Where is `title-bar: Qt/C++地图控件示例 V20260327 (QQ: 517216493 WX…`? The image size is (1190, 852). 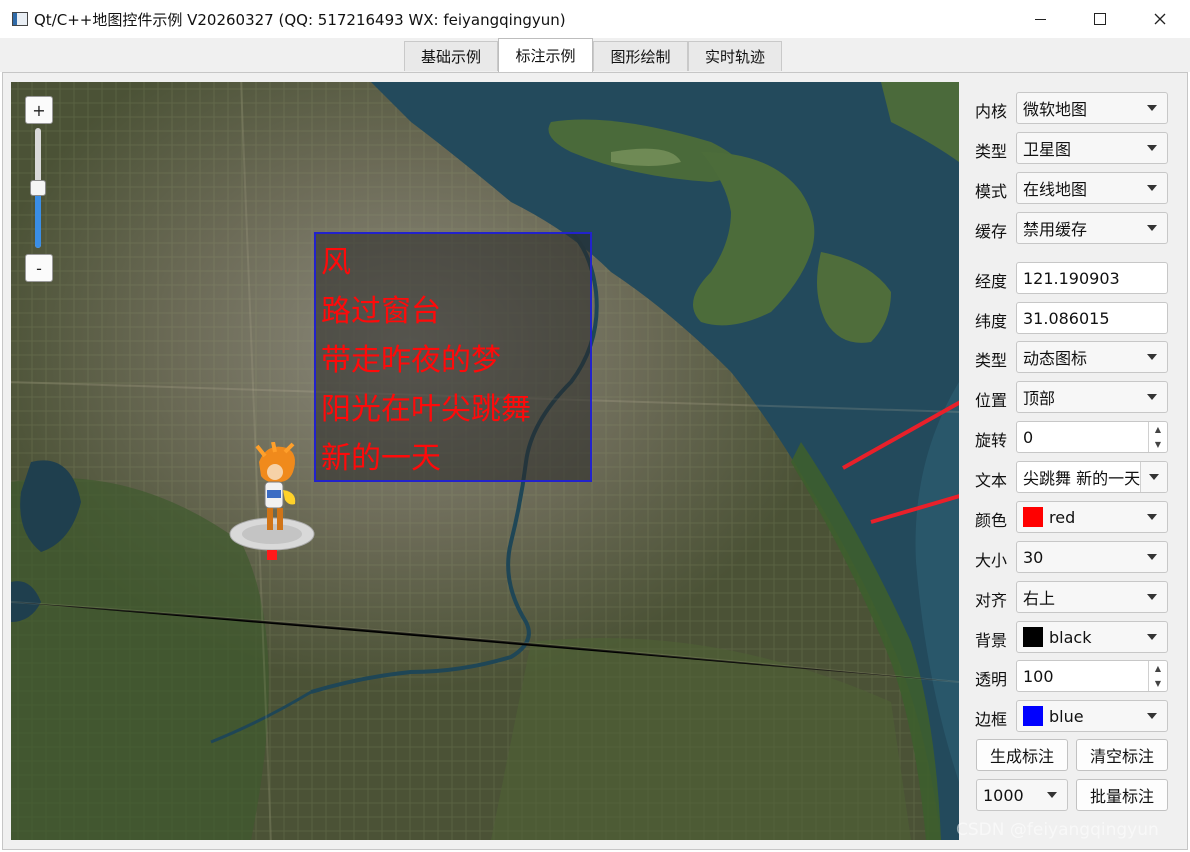
title-bar: Qt/C++地图控件示例 V20260327 (QQ: 517216493 WX… is located at coordinates (595, 19).